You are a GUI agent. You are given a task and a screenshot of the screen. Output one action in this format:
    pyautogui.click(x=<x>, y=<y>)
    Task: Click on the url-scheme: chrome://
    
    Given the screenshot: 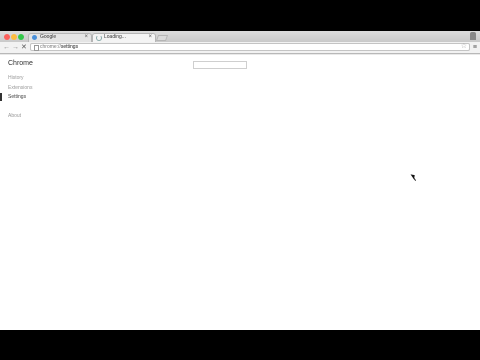 What is the action you would take?
    pyautogui.click(x=50, y=47)
    